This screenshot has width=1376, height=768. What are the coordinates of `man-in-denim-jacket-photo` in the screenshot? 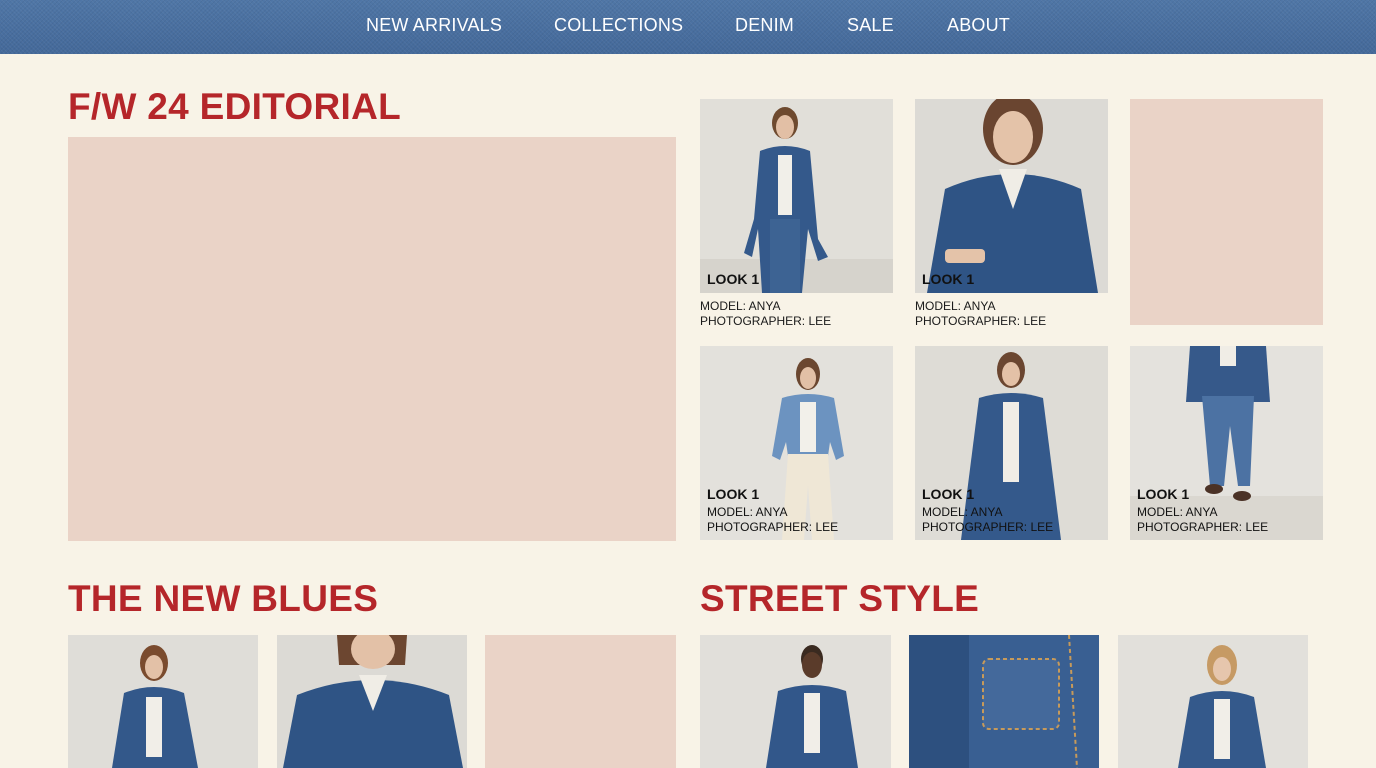 It's located at (795, 701).